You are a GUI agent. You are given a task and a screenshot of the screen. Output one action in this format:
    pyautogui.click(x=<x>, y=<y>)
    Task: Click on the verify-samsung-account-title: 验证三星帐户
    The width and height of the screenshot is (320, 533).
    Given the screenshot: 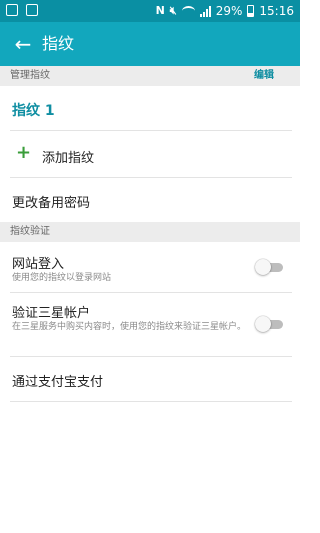 What is the action you would take?
    pyautogui.click(x=51, y=313)
    